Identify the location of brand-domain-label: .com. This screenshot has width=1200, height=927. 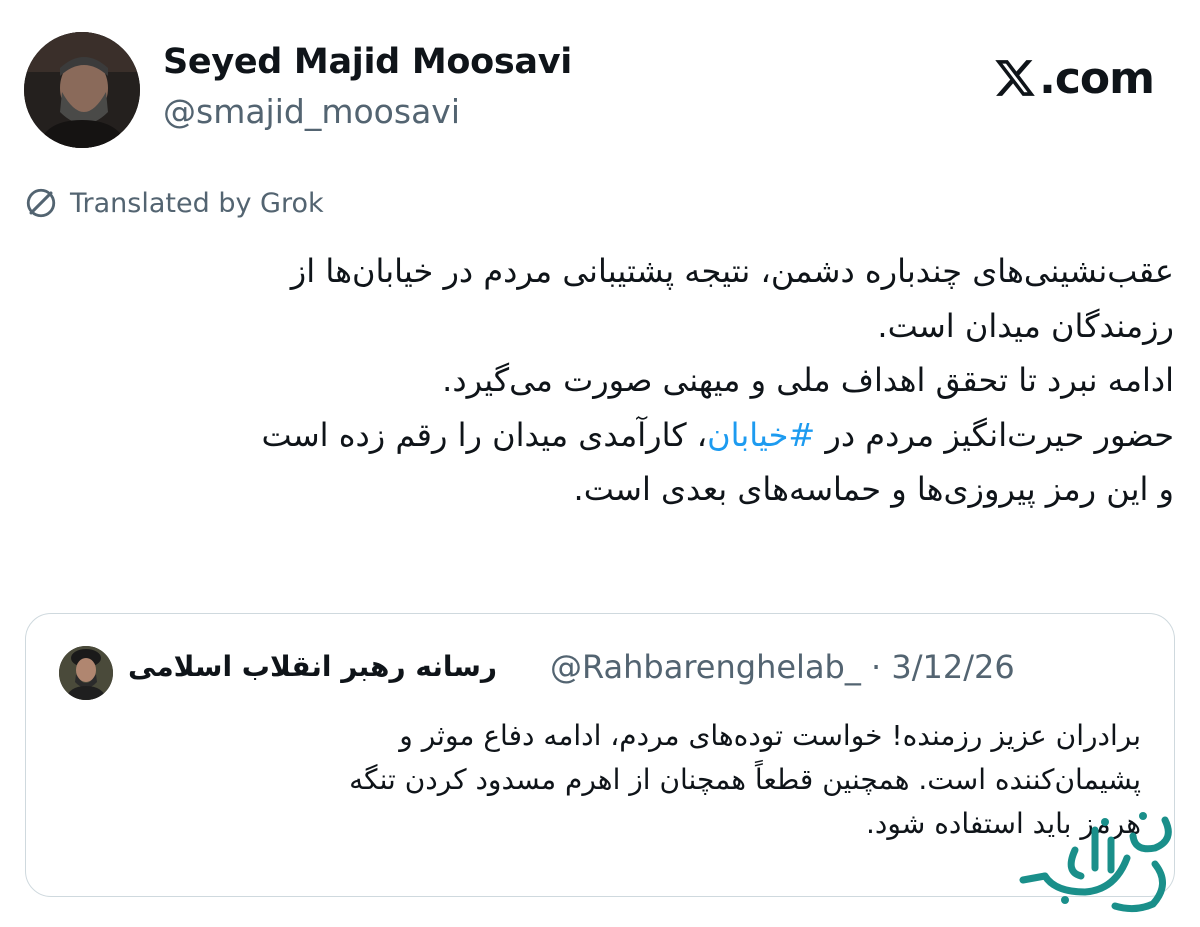
(1097, 78).